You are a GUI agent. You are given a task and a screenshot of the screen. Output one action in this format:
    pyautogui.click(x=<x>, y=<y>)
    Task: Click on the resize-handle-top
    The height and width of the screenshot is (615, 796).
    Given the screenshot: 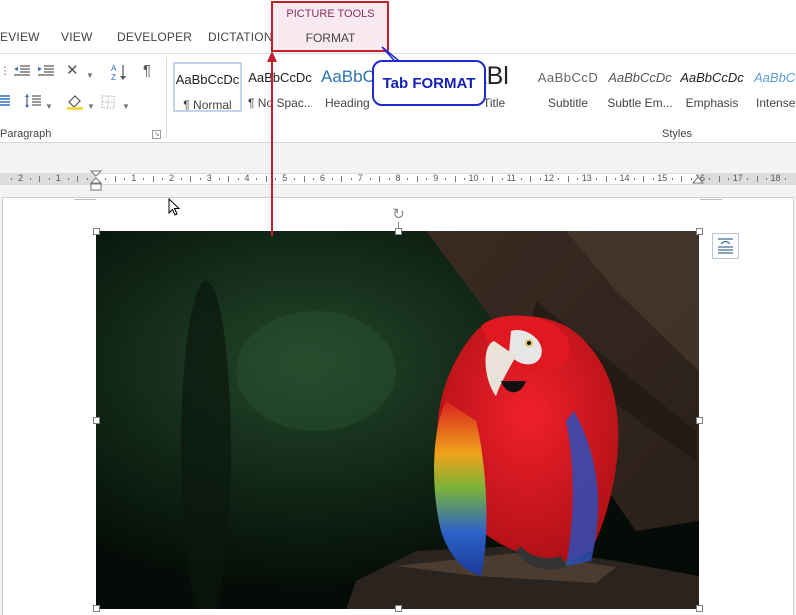 What is the action you would take?
    pyautogui.click(x=398, y=231)
    